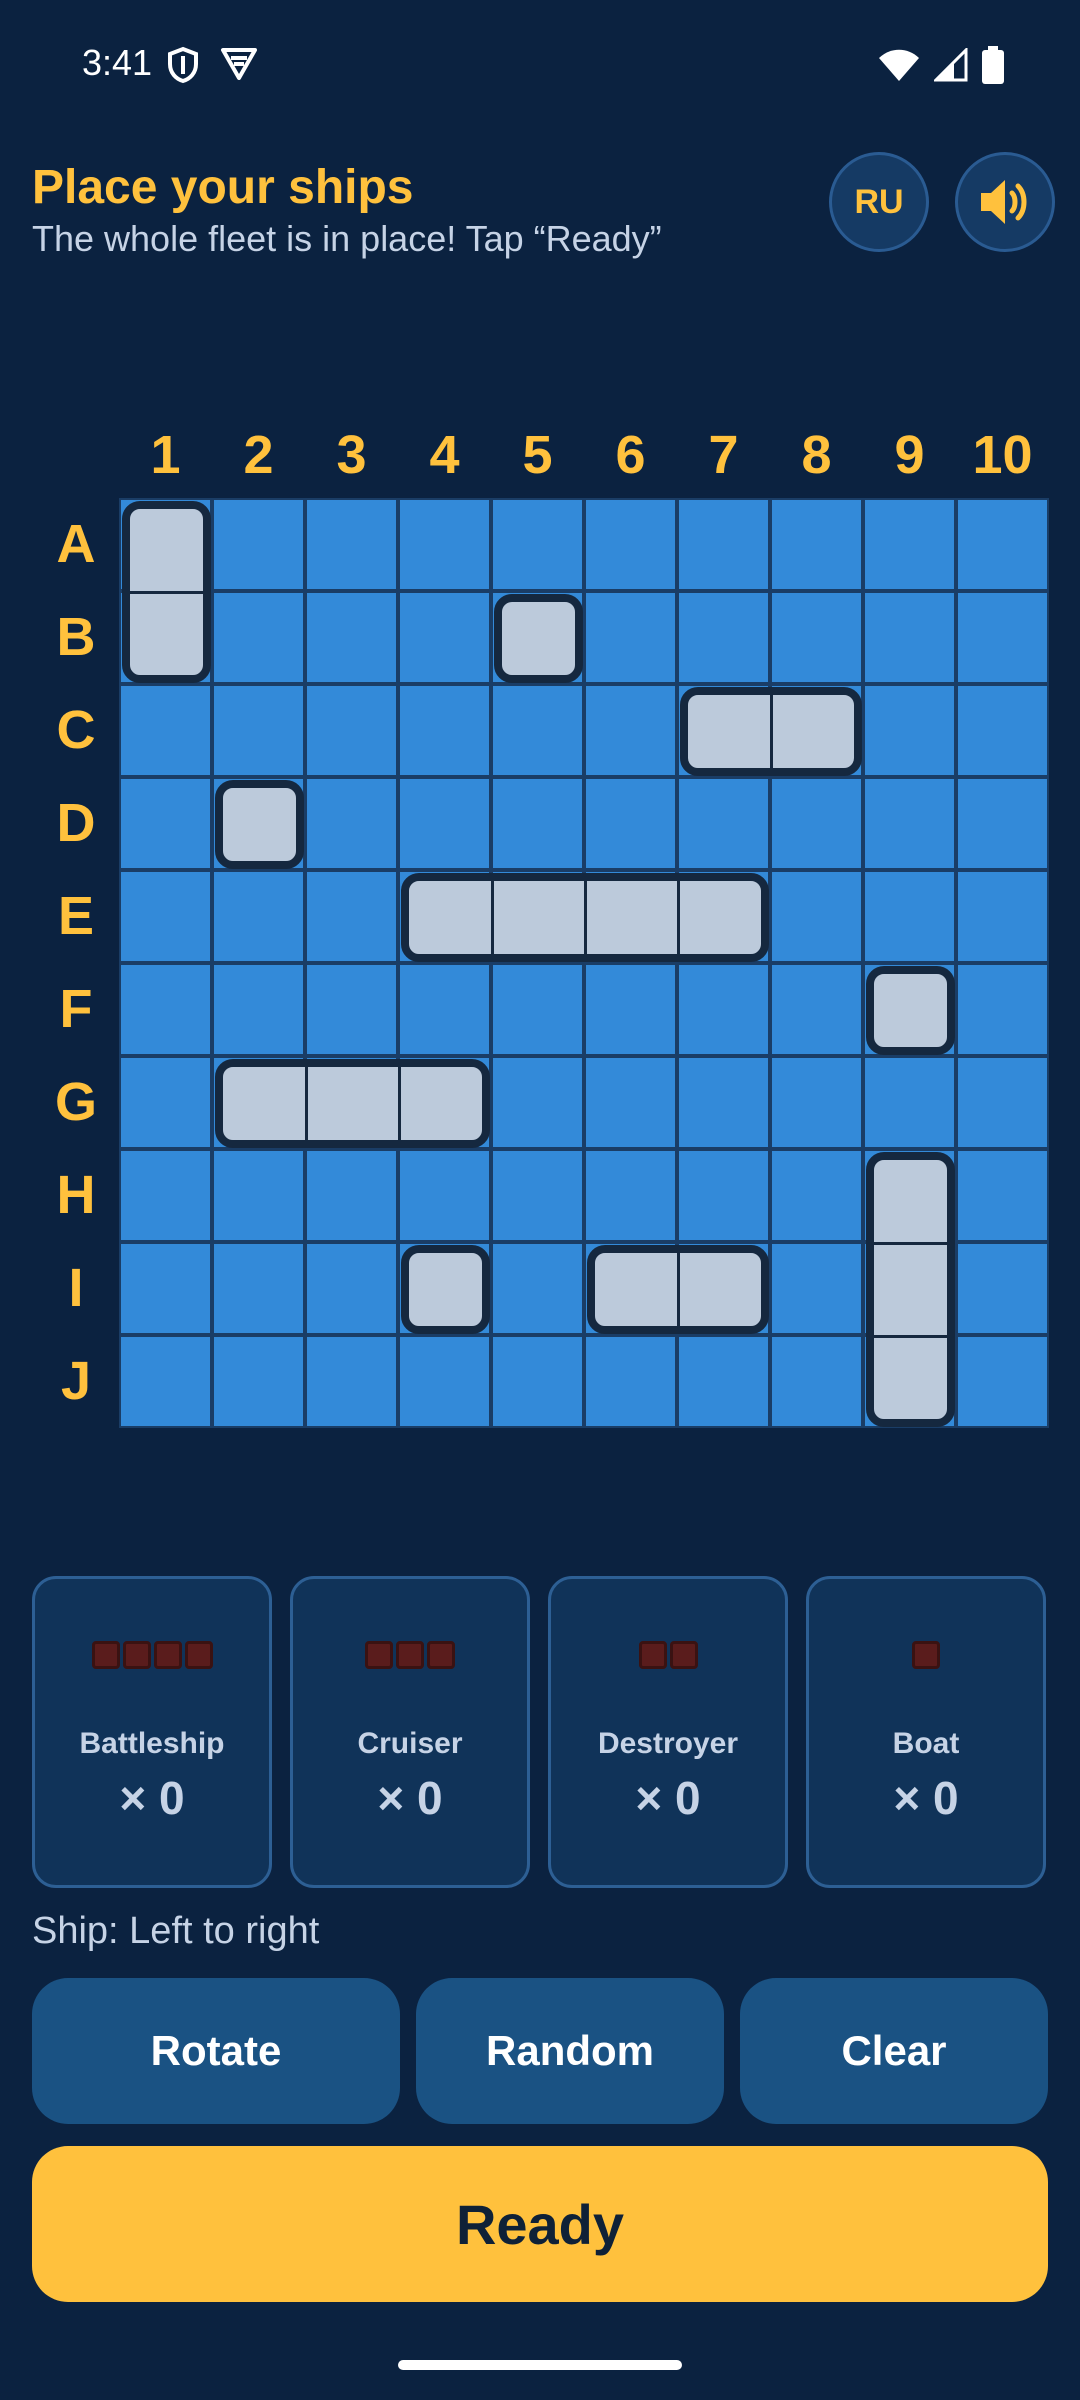  I want to click on fleet-card-boat: Boat × 0, so click(926, 1732).